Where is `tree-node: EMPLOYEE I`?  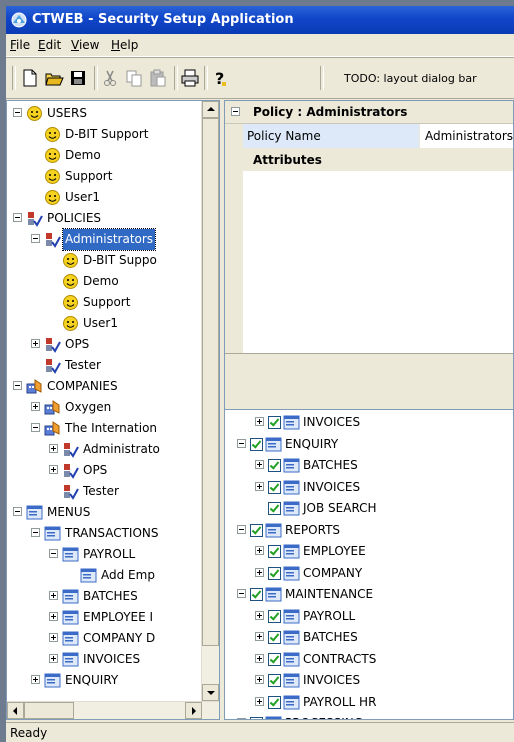 tree-node: EMPLOYEE I is located at coordinates (105, 617).